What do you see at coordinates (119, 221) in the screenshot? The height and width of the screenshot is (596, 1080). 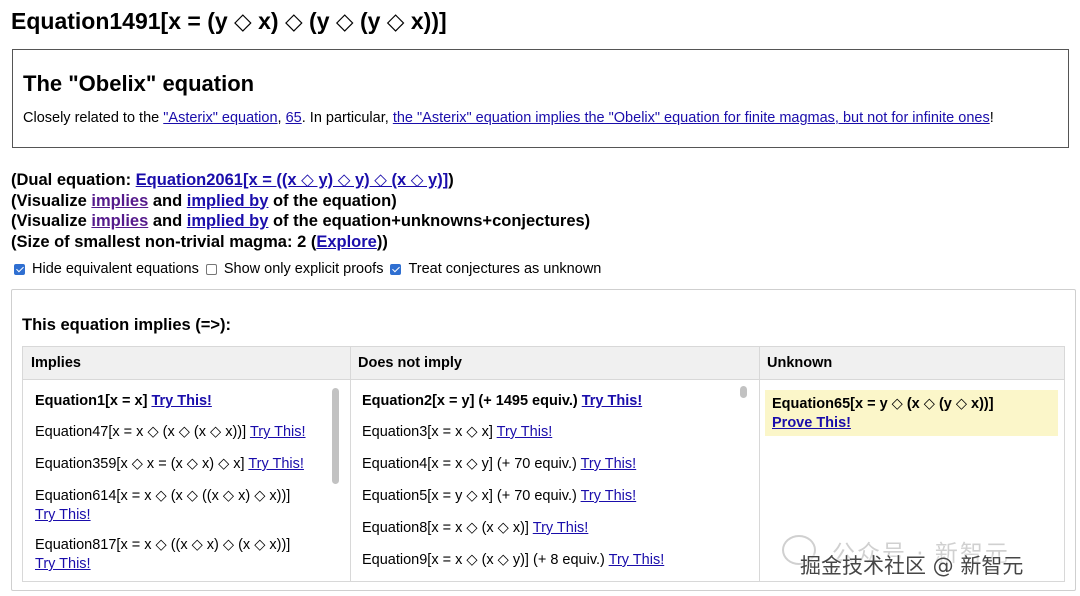 I see `visualize-full-implies-link: implies` at bounding box center [119, 221].